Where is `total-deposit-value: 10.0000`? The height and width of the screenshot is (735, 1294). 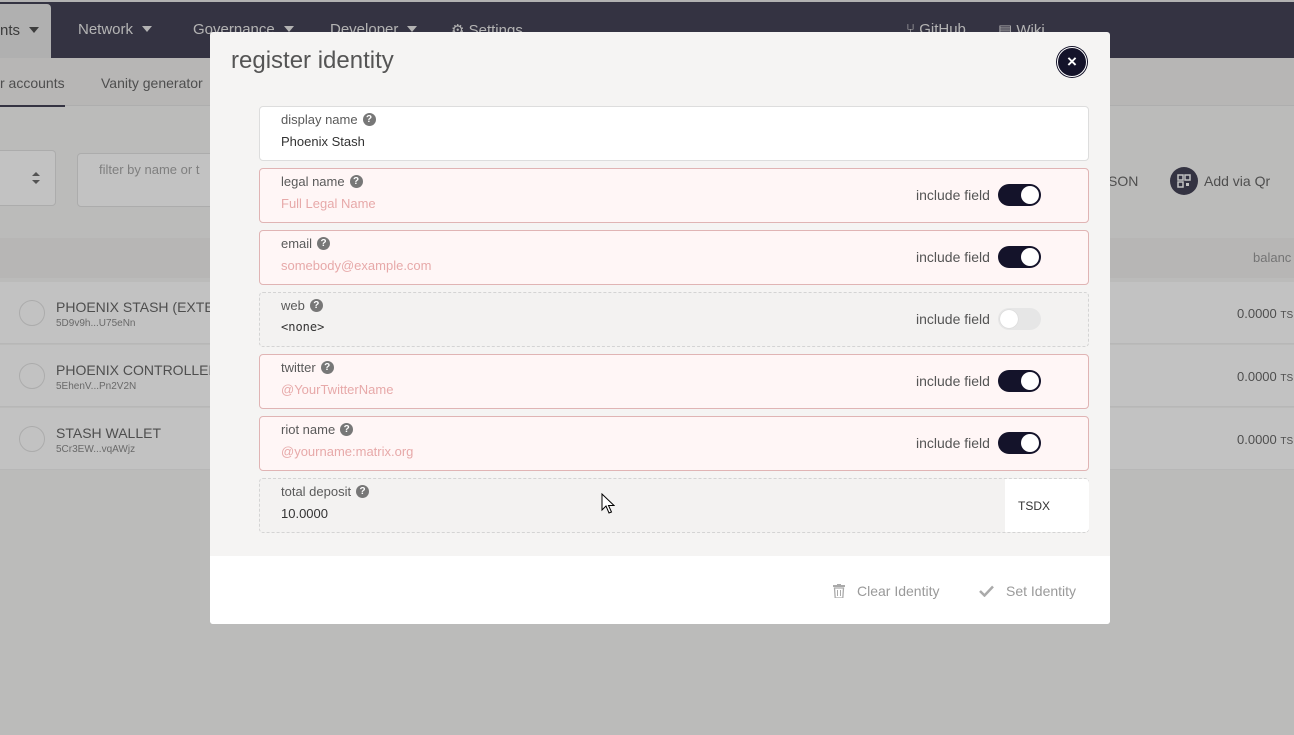 total-deposit-value: 10.0000 is located at coordinates (304, 513).